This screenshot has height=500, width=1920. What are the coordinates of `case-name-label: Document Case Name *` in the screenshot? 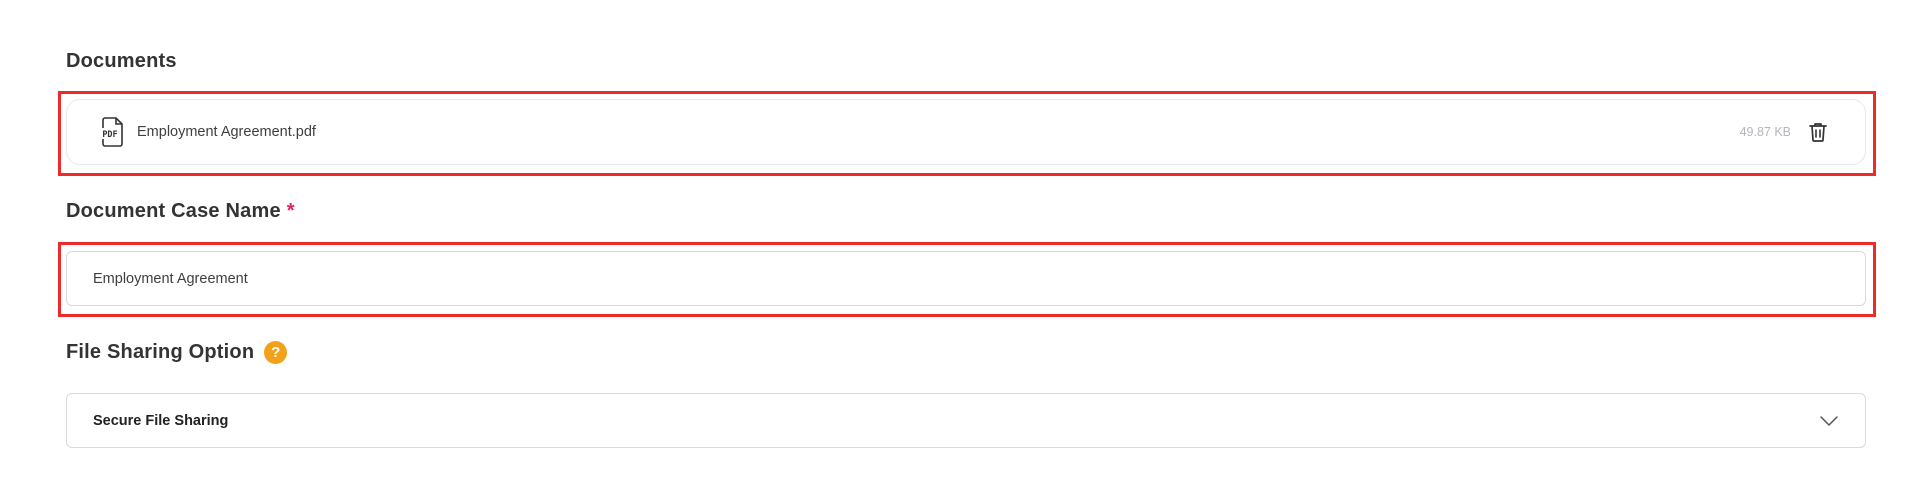 It's located at (180, 211).